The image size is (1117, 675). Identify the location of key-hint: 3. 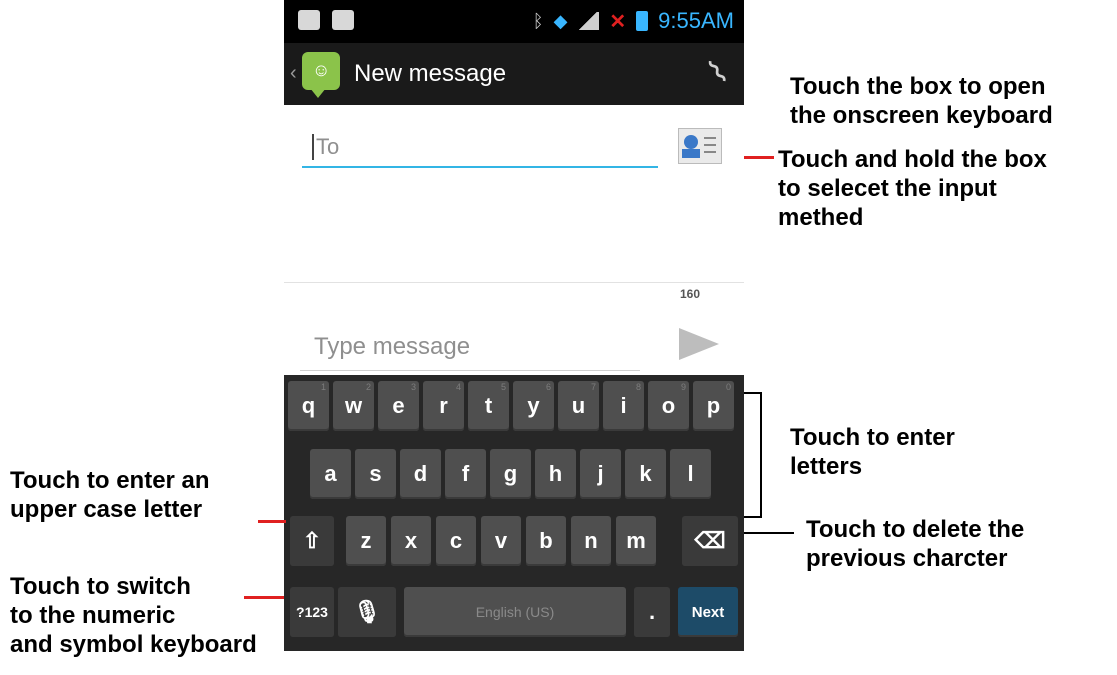
(413, 387).